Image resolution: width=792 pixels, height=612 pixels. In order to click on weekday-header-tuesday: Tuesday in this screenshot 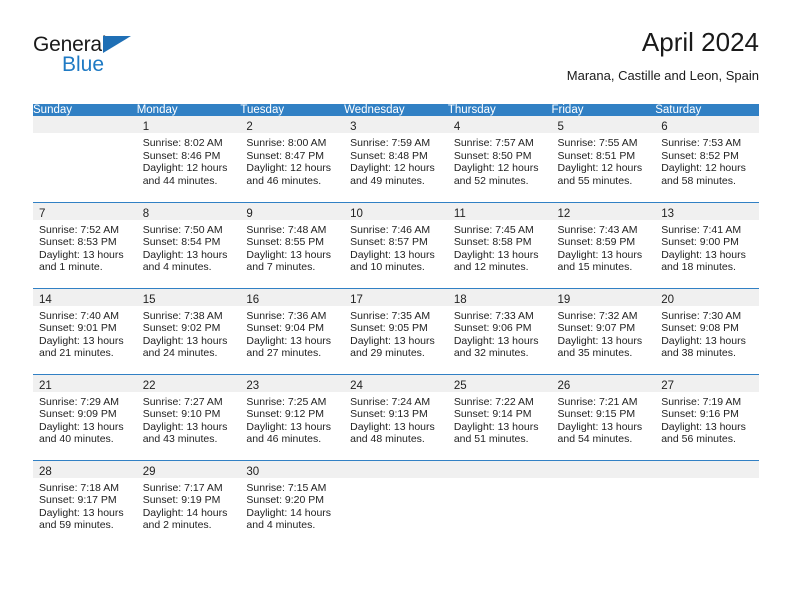, I will do `click(292, 110)`.